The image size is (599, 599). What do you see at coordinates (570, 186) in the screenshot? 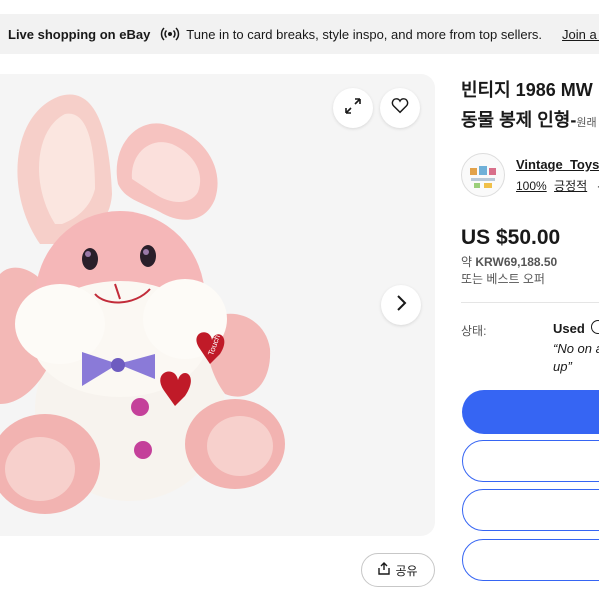
I see `feedback-label: 긍정적` at bounding box center [570, 186].